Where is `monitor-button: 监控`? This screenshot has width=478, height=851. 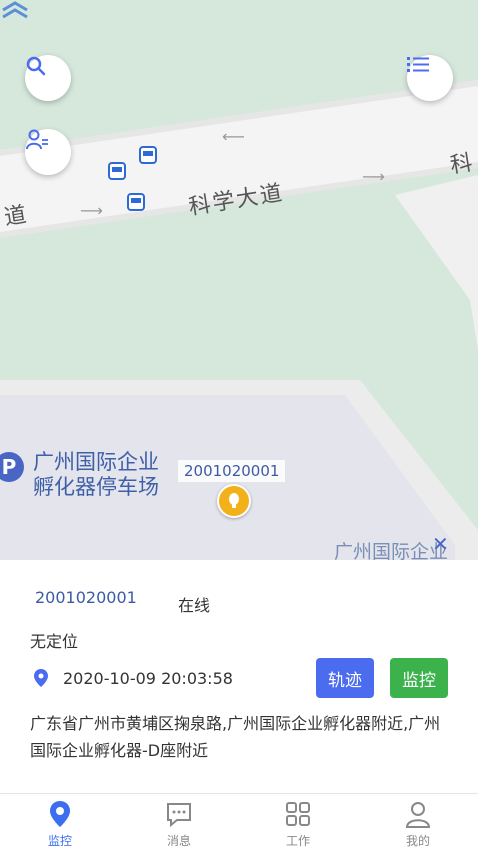 monitor-button: 监控 is located at coordinates (419, 678).